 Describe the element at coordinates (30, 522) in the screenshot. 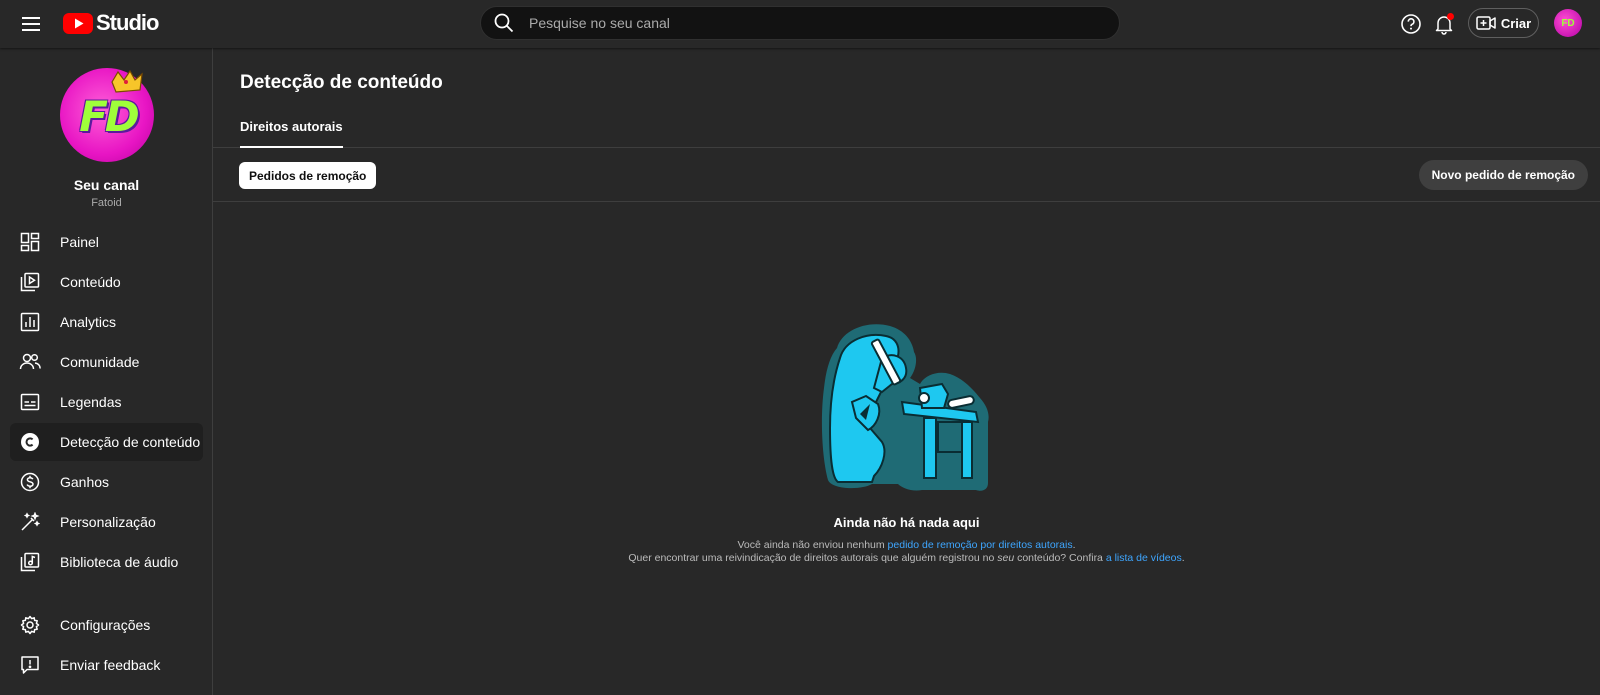

I see `magic-wand-icon` at that location.